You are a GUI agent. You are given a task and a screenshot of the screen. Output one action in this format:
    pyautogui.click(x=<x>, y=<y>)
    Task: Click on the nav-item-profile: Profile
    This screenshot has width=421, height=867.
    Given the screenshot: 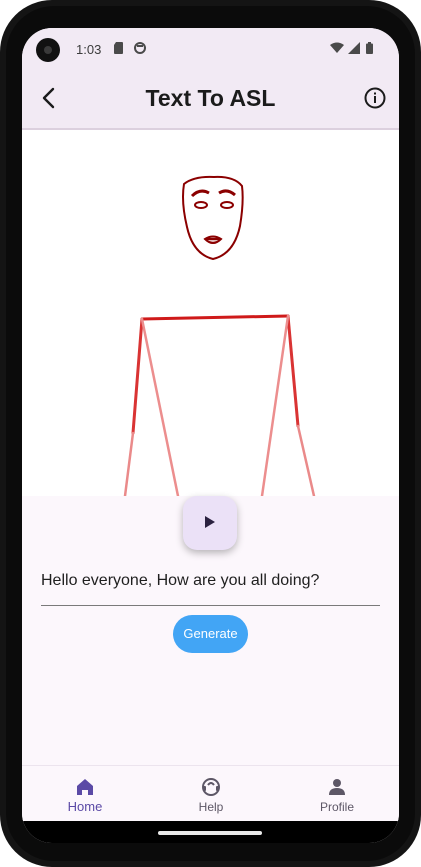 What is the action you would take?
    pyautogui.click(x=336, y=794)
    